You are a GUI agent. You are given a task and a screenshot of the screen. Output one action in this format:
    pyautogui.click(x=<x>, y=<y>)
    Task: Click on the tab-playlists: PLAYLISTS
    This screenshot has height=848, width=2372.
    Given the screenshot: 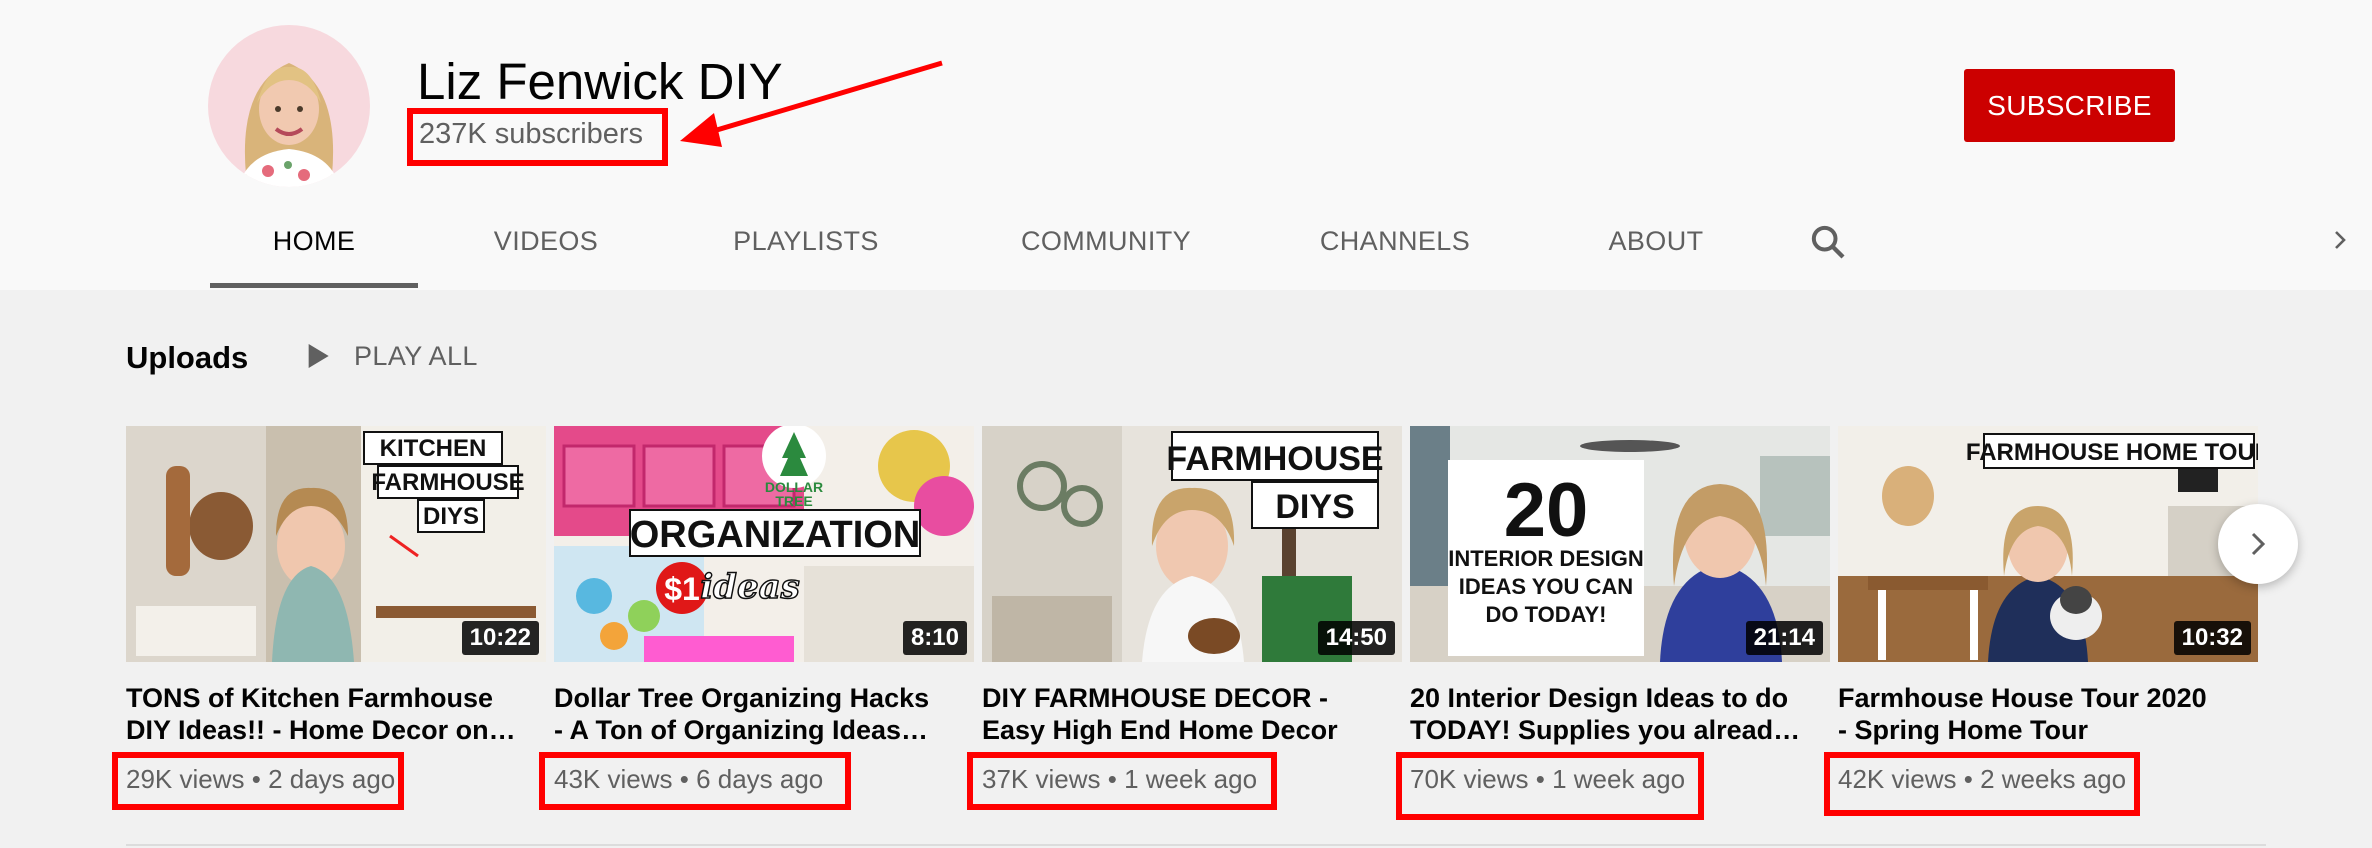 What is the action you would take?
    pyautogui.click(x=806, y=249)
    